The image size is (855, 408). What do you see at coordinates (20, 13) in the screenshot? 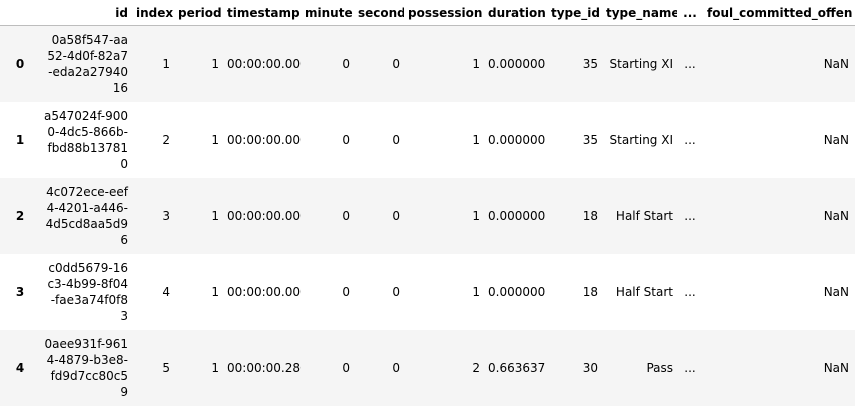
I see `header-row-index` at bounding box center [20, 13].